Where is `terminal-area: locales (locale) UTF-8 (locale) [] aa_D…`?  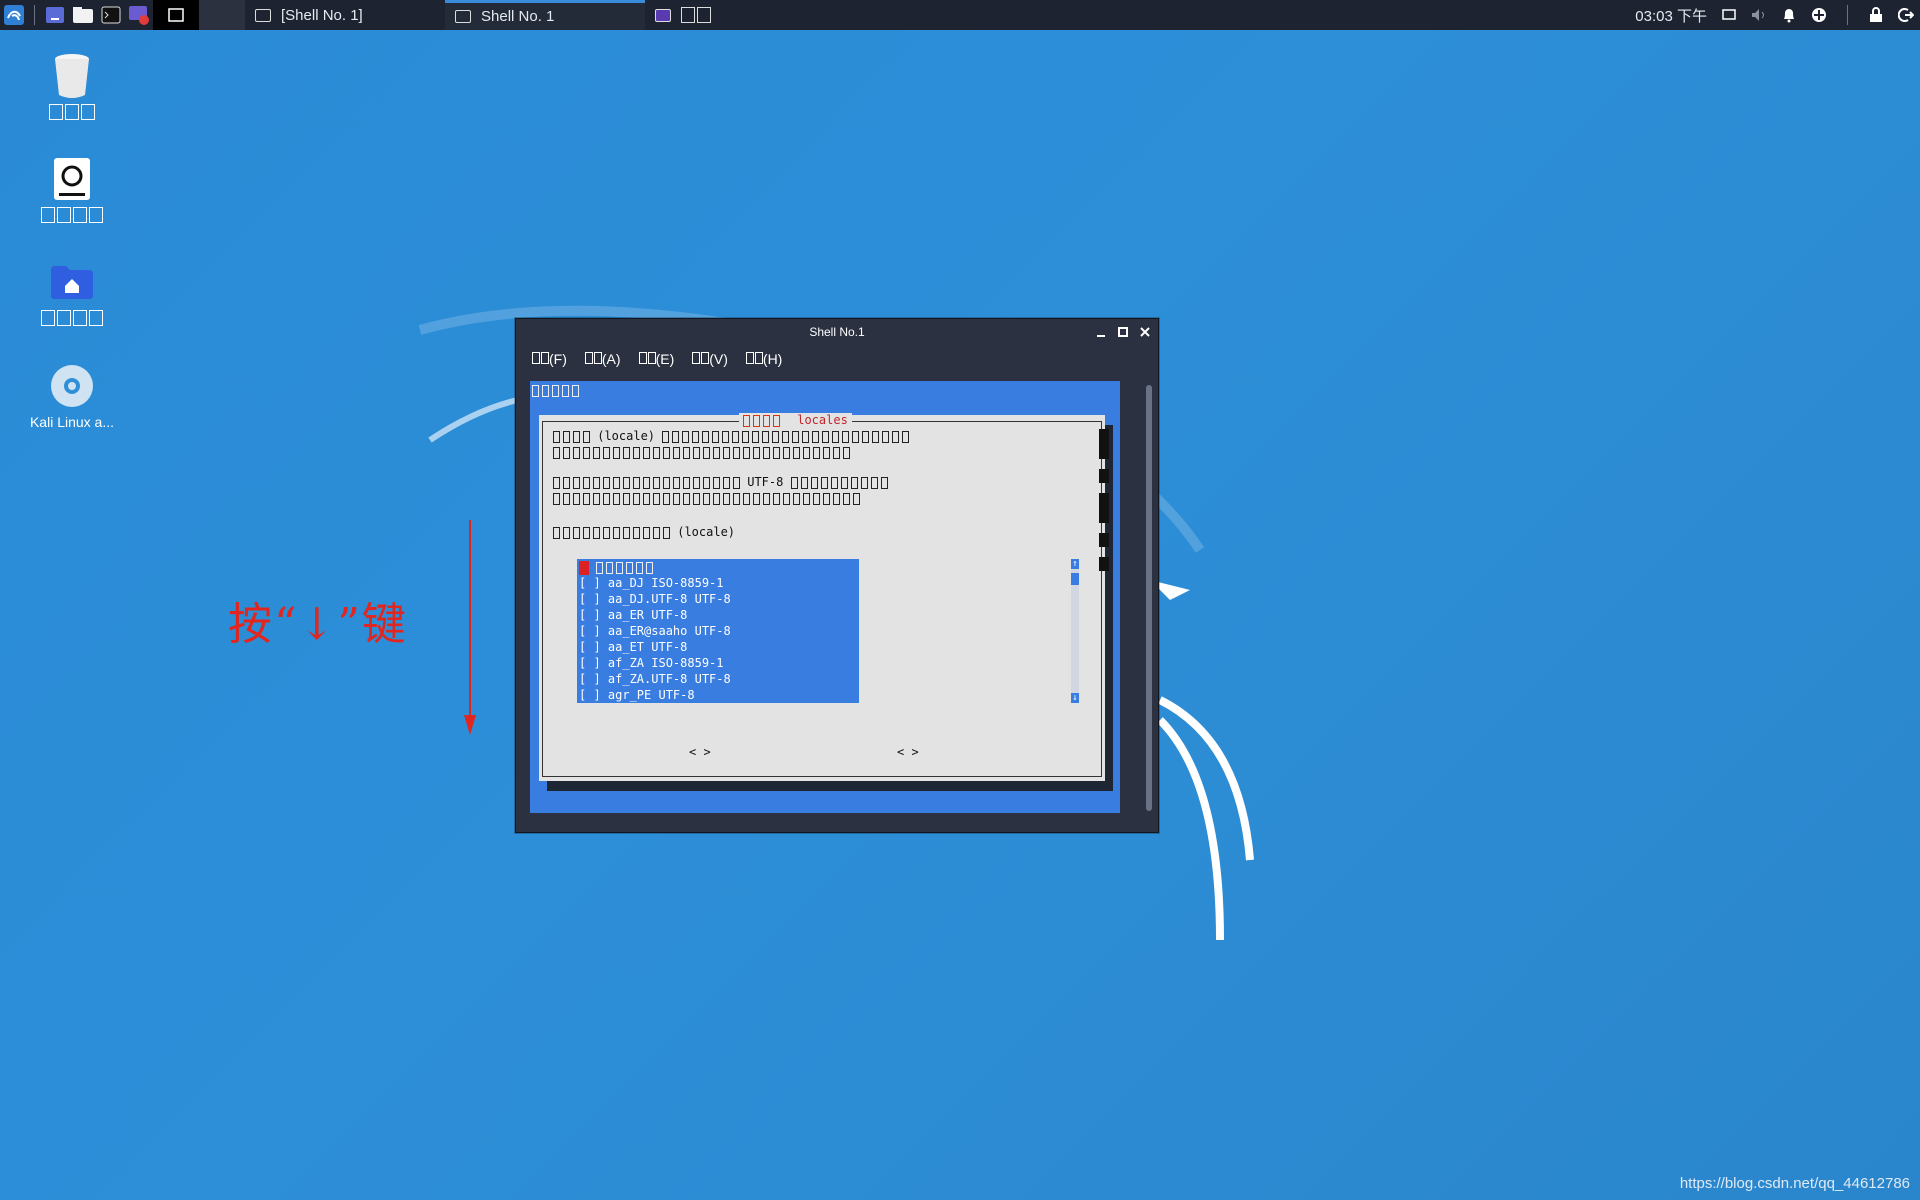
terminal-area: locales (locale) UTF-8 (locale) [] aa_D… is located at coordinates (825, 597).